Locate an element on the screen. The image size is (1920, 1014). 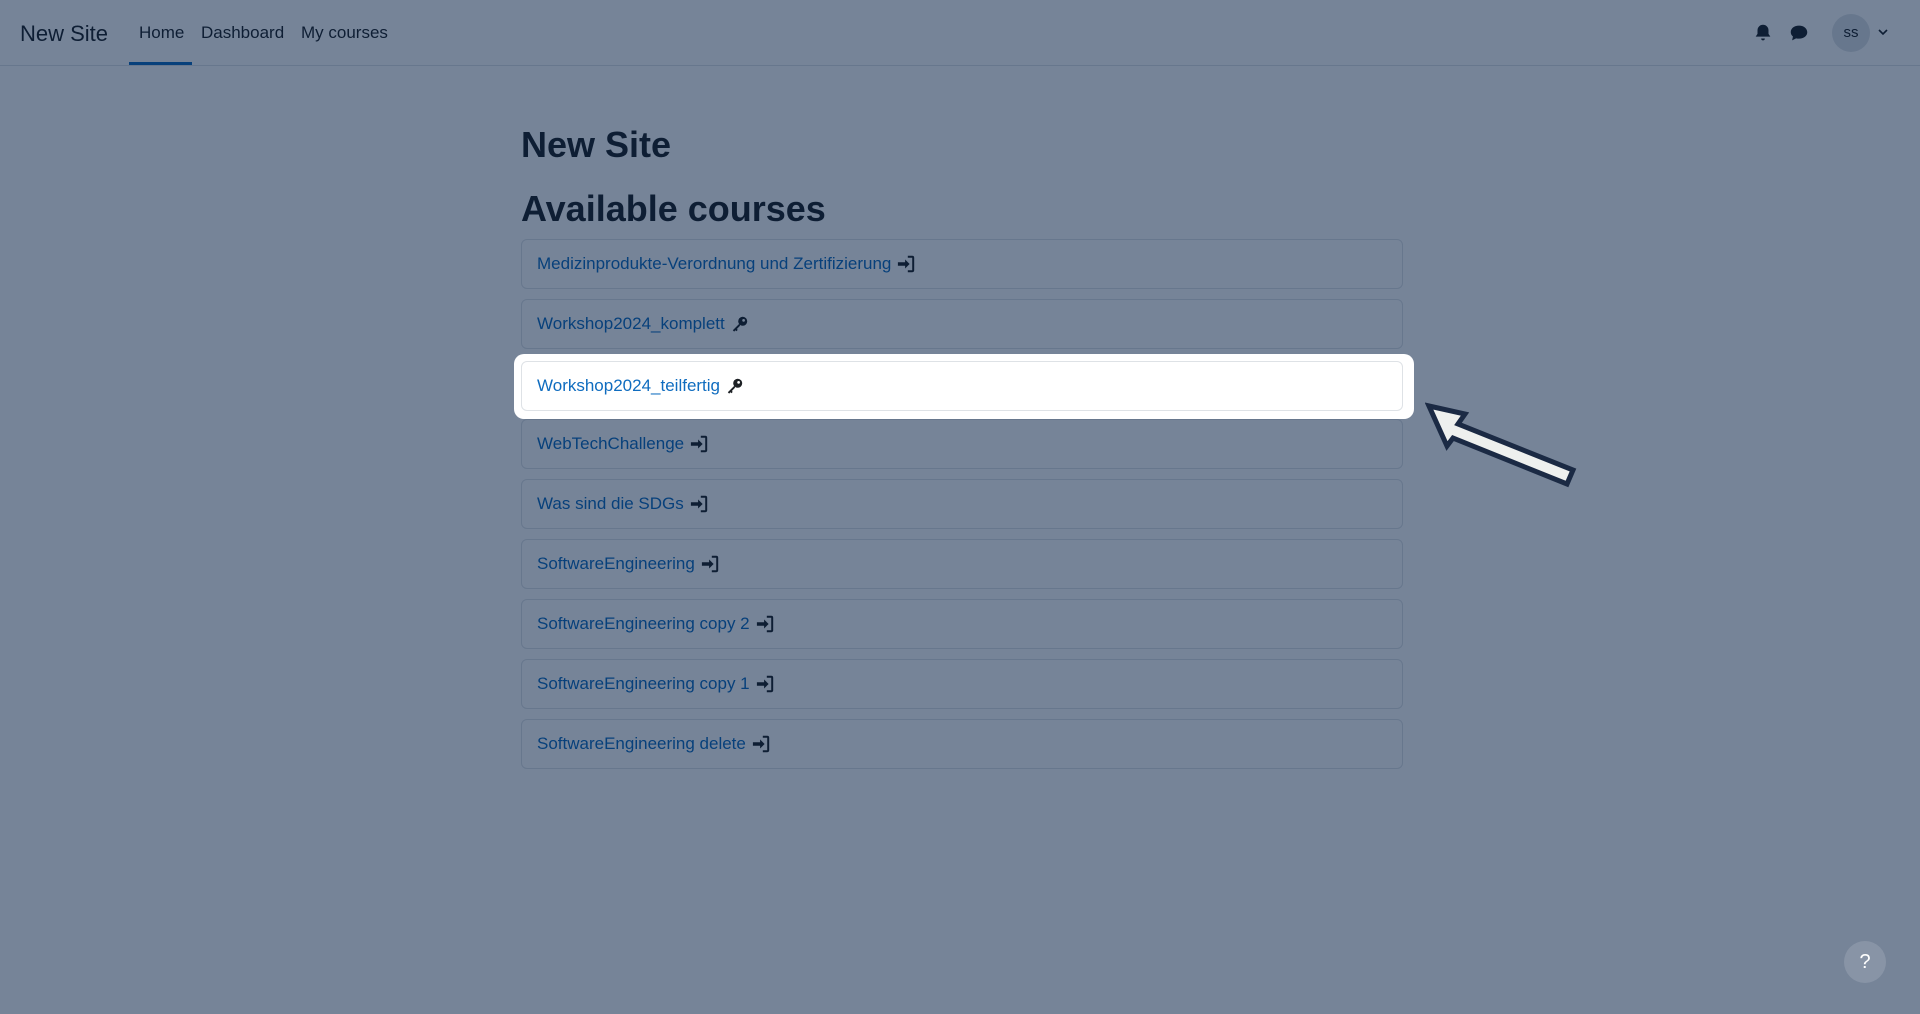
course-item: Was sind die SDGs is located at coordinates (962, 504).